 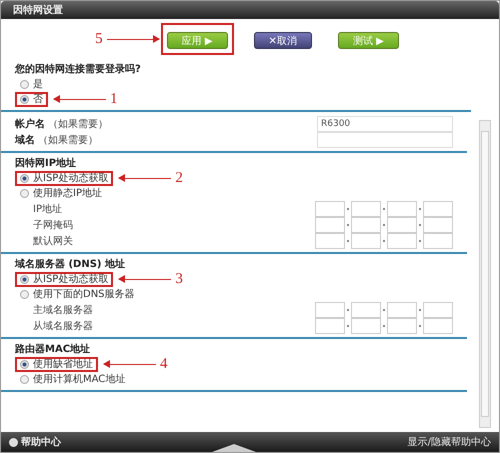 What do you see at coordinates (47, 209) in the screenshot?
I see `field-label: IP地址` at bounding box center [47, 209].